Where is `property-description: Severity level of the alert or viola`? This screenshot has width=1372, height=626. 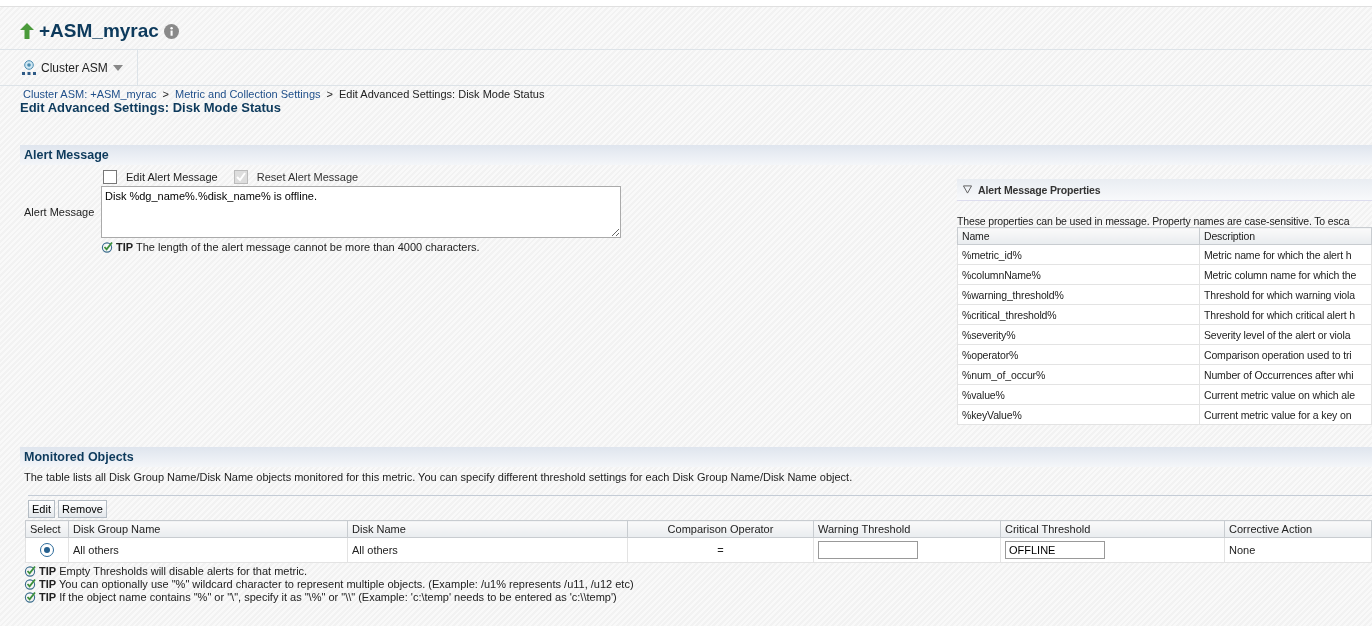 property-description: Severity level of the alert or viola is located at coordinates (1285, 334).